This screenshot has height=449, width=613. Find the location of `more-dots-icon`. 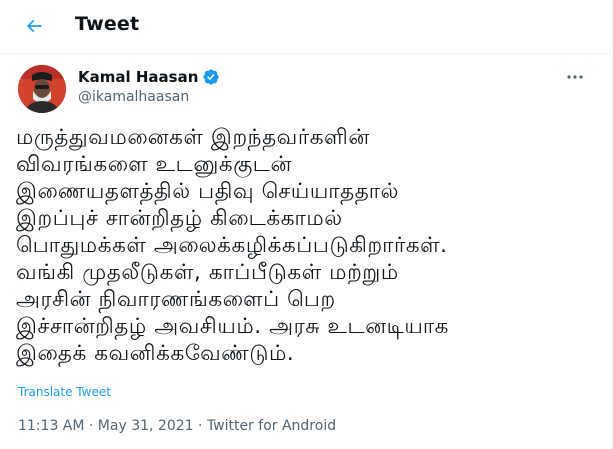

more-dots-icon is located at coordinates (575, 77).